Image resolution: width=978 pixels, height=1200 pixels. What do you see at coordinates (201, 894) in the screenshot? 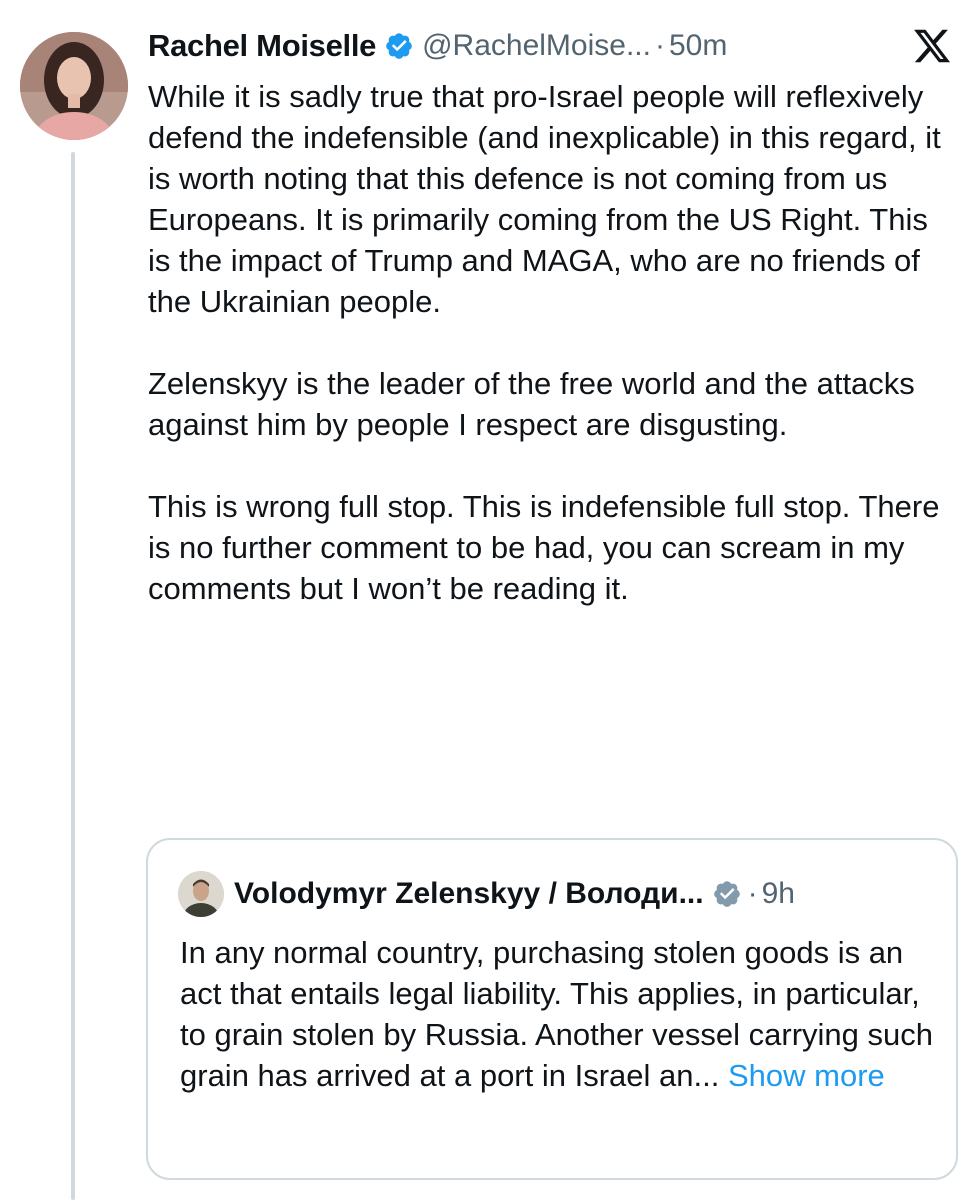
I see `quoted-author-avatar` at bounding box center [201, 894].